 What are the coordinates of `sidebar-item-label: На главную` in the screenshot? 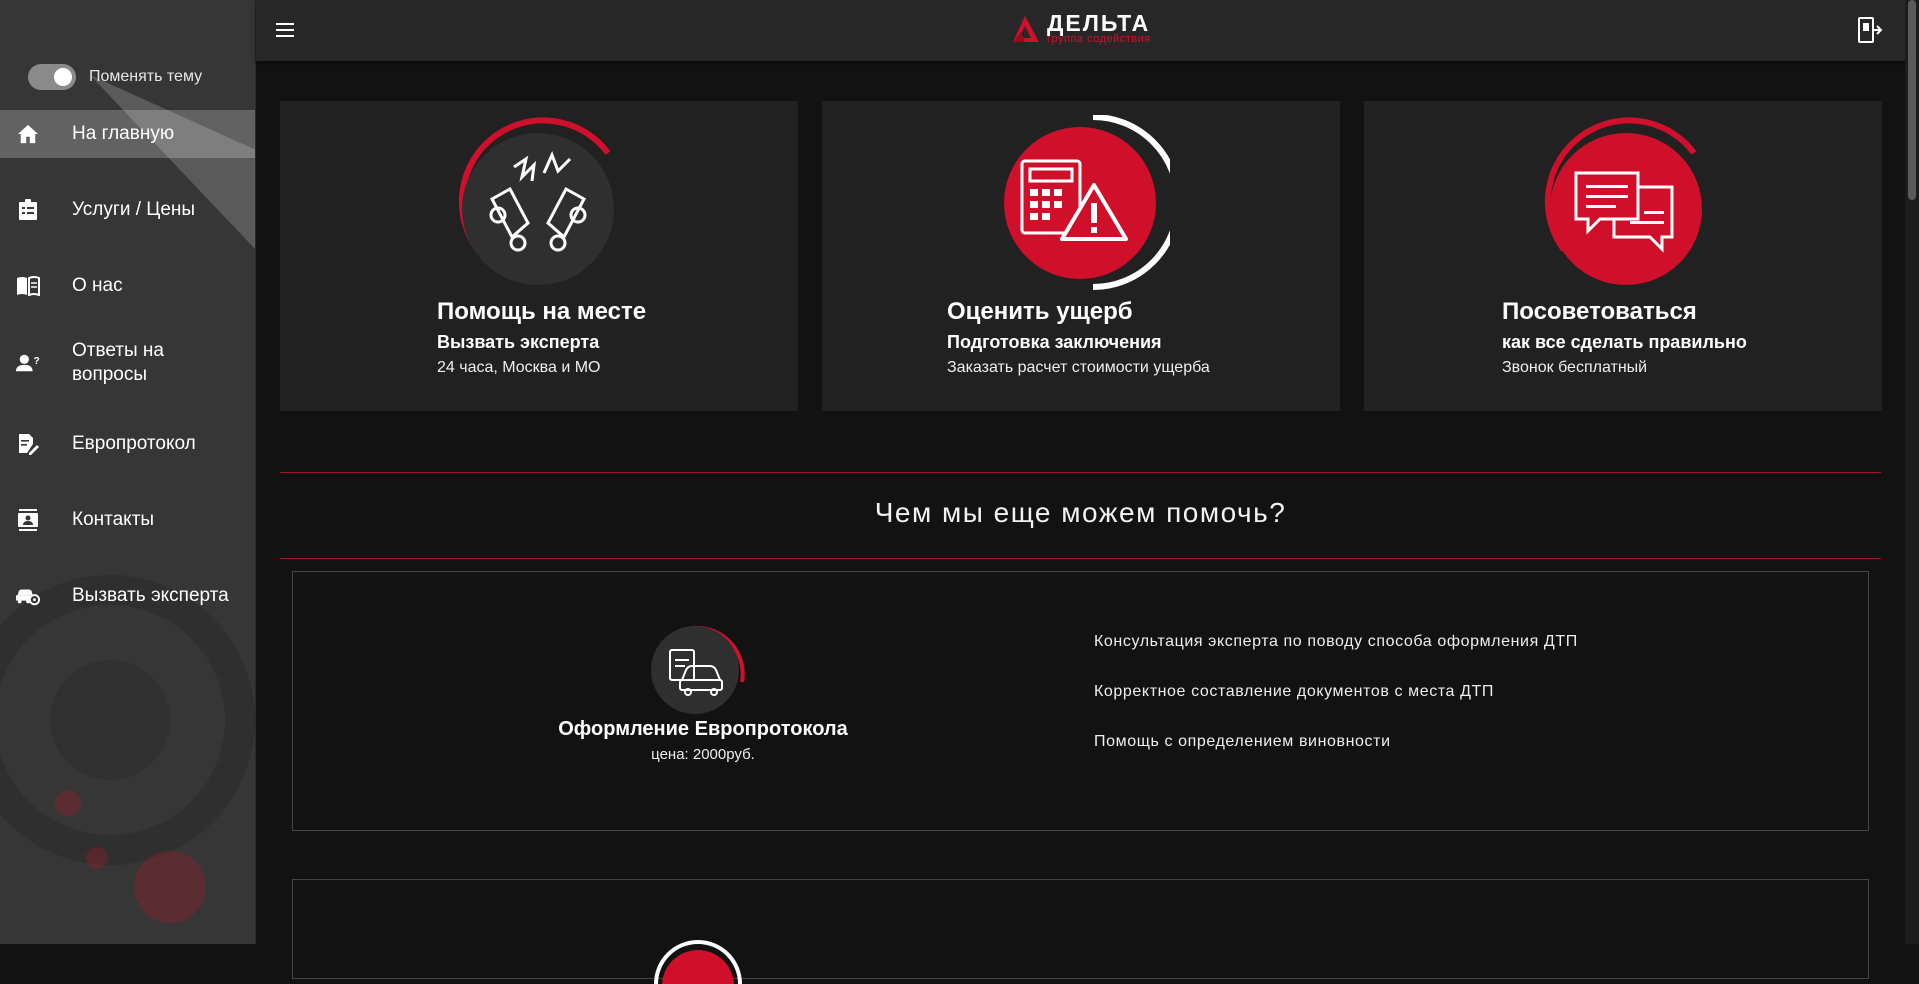 It's located at (123, 133).